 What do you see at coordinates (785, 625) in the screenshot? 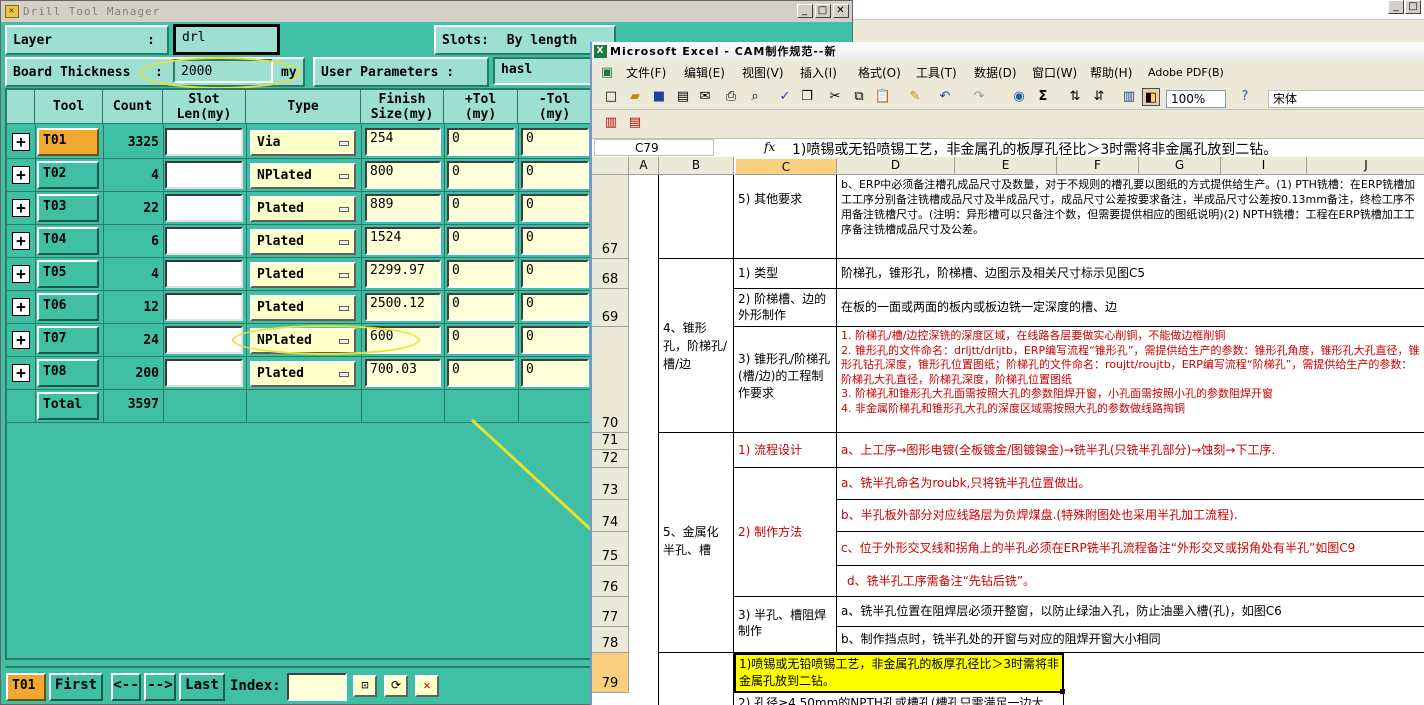
I see `cell-c77: 3) 半孔、槽阻焊制作` at bounding box center [785, 625].